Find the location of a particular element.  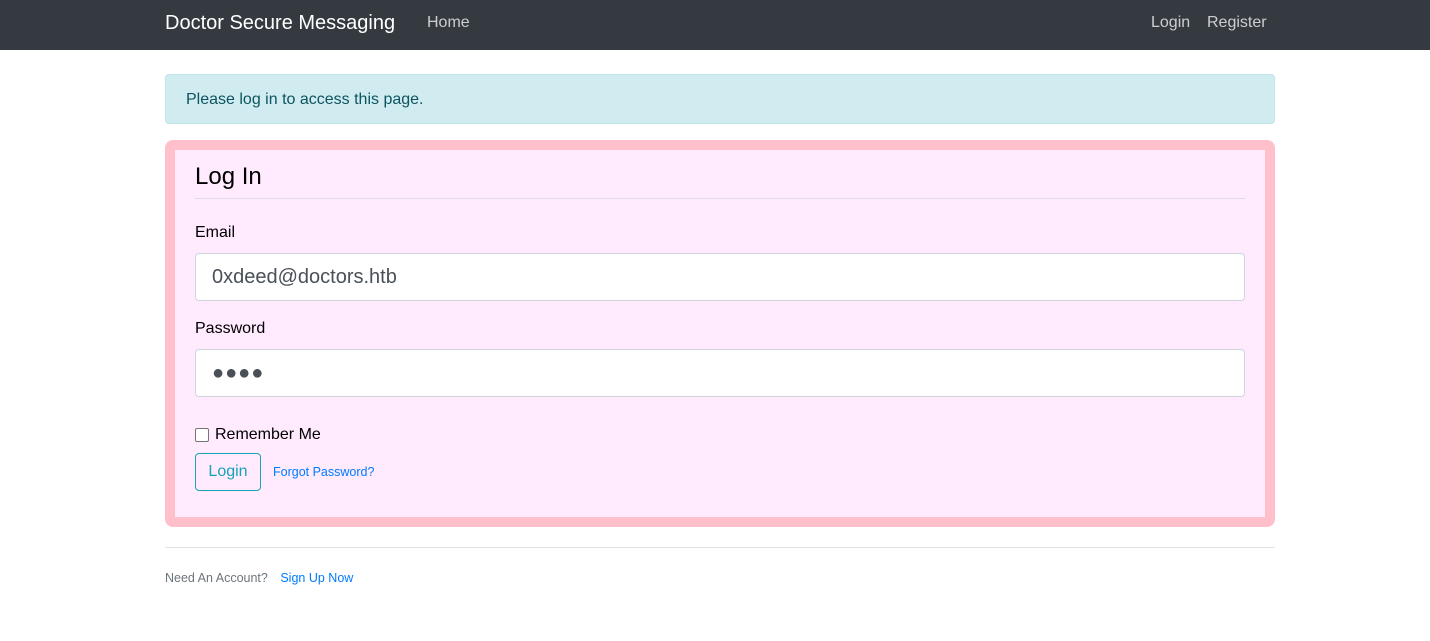

login-button: Login is located at coordinates (228, 472).